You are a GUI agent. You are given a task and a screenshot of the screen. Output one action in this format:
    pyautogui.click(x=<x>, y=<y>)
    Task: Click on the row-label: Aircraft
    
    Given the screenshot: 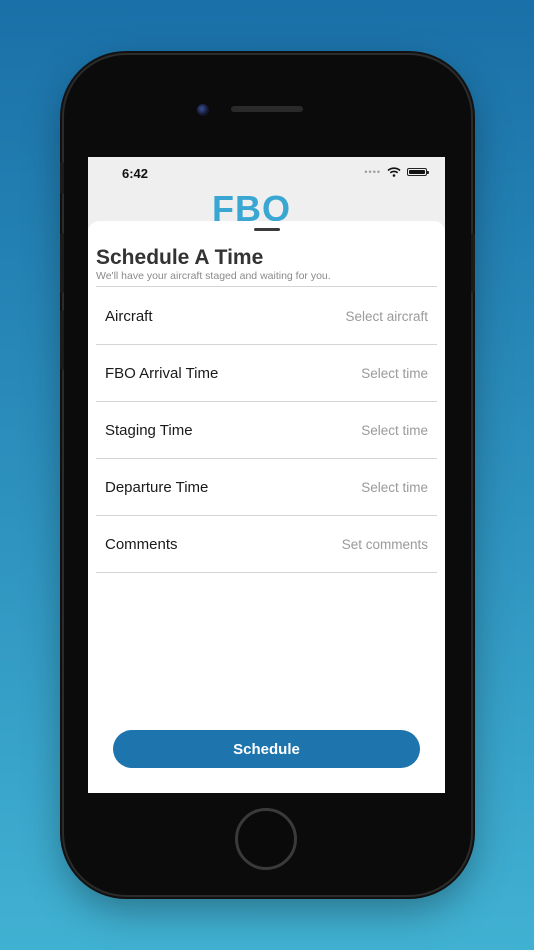 What is the action you would take?
    pyautogui.click(x=129, y=316)
    